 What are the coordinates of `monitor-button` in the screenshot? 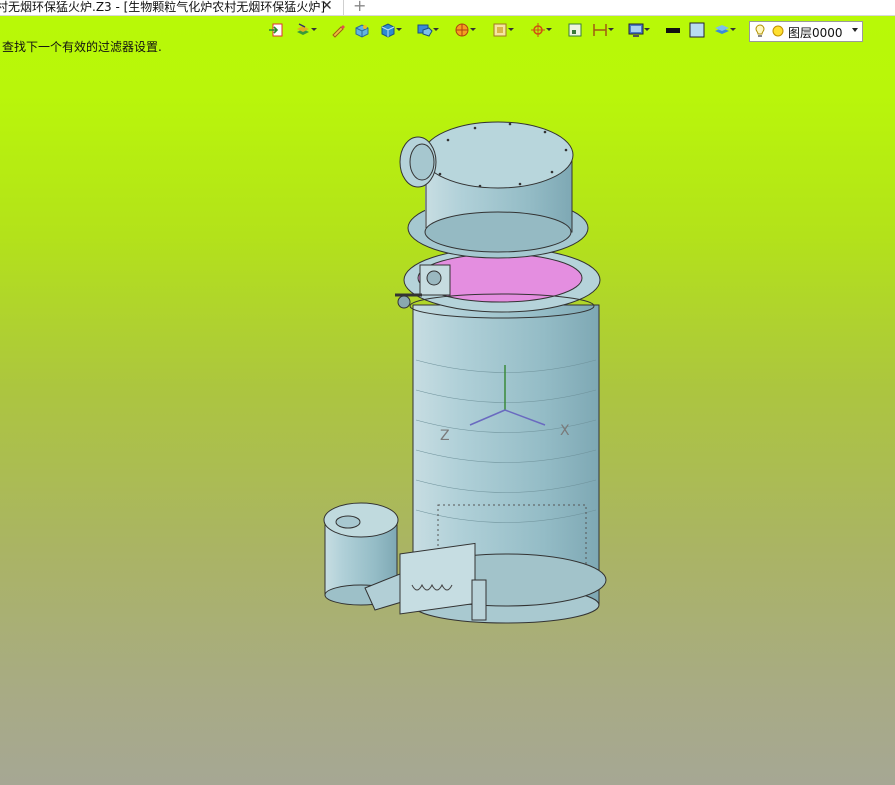 It's located at (639, 30).